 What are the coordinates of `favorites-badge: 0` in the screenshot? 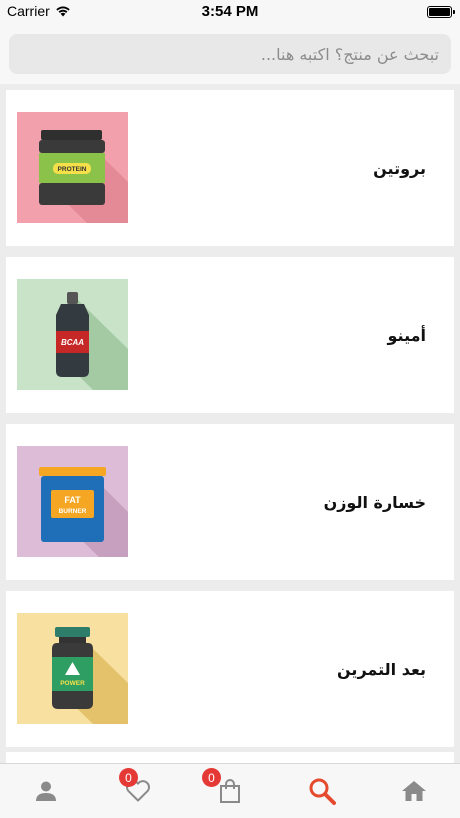 It's located at (128, 777).